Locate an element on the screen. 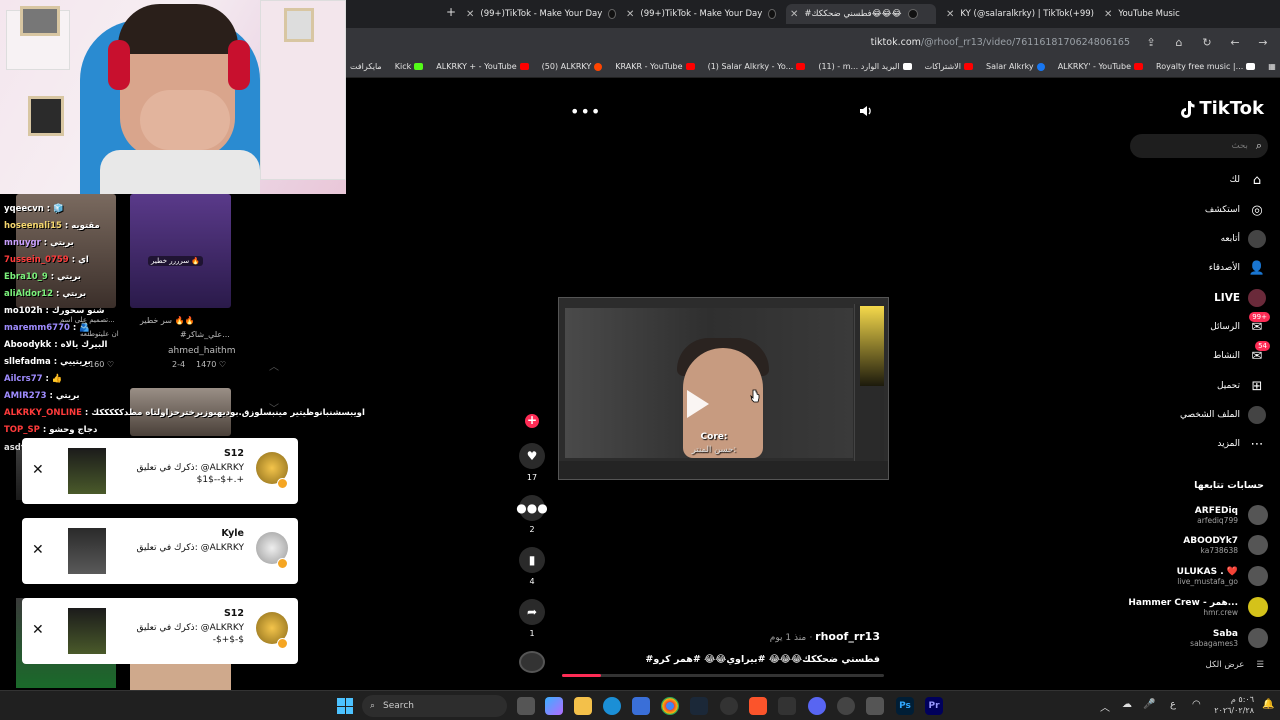 This screenshot has height=720, width=1280. chat-username: sllefadma is located at coordinates (27, 362).